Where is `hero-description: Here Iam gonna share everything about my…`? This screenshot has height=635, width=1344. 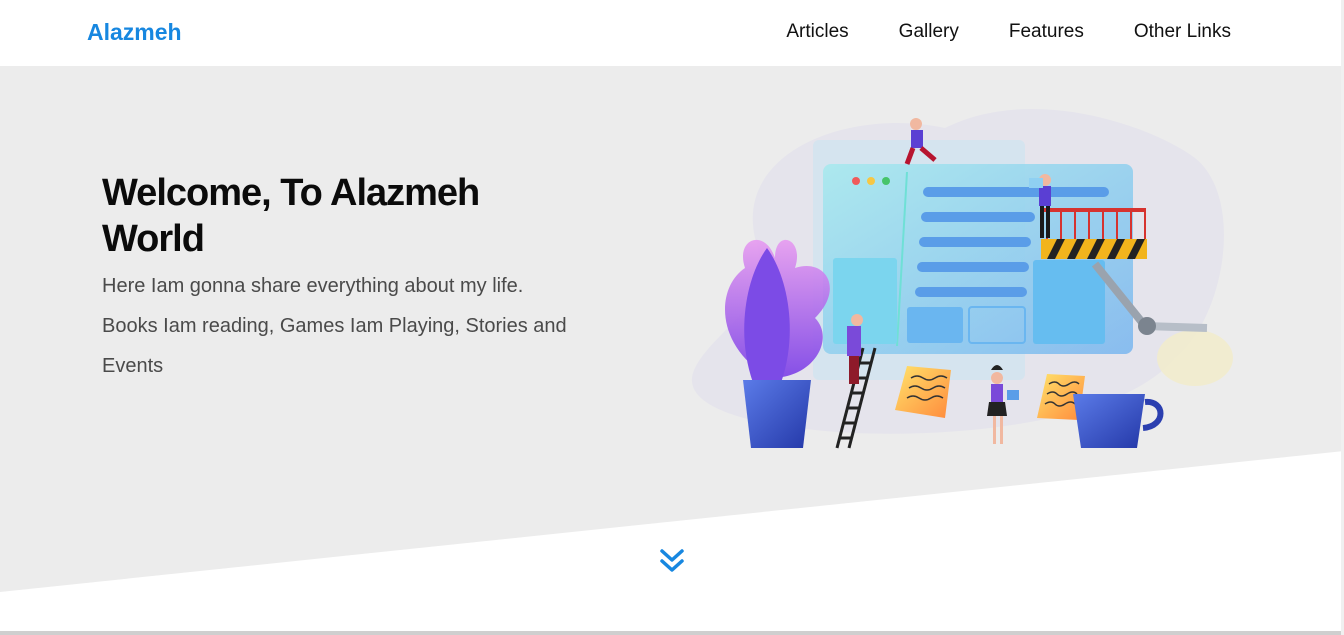
hero-description: Here Iam gonna share everything about my… is located at coordinates (334, 326).